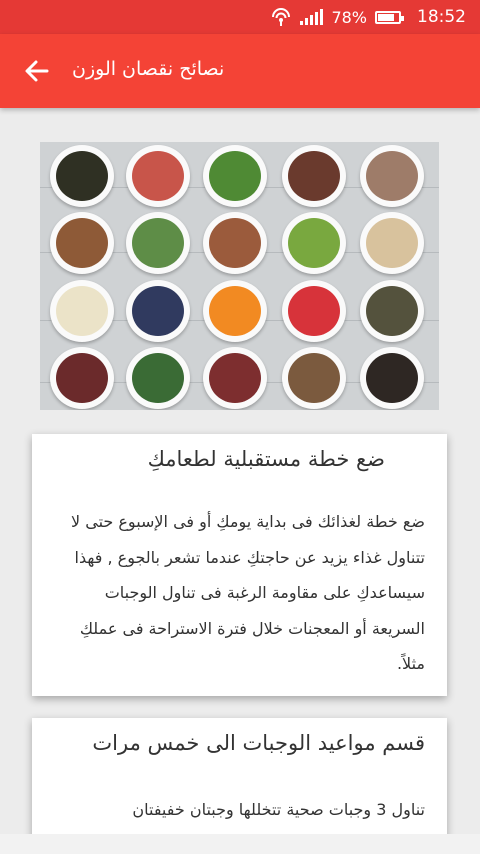 The image size is (480, 854). What do you see at coordinates (312, 17) in the screenshot?
I see `signal-icon` at bounding box center [312, 17].